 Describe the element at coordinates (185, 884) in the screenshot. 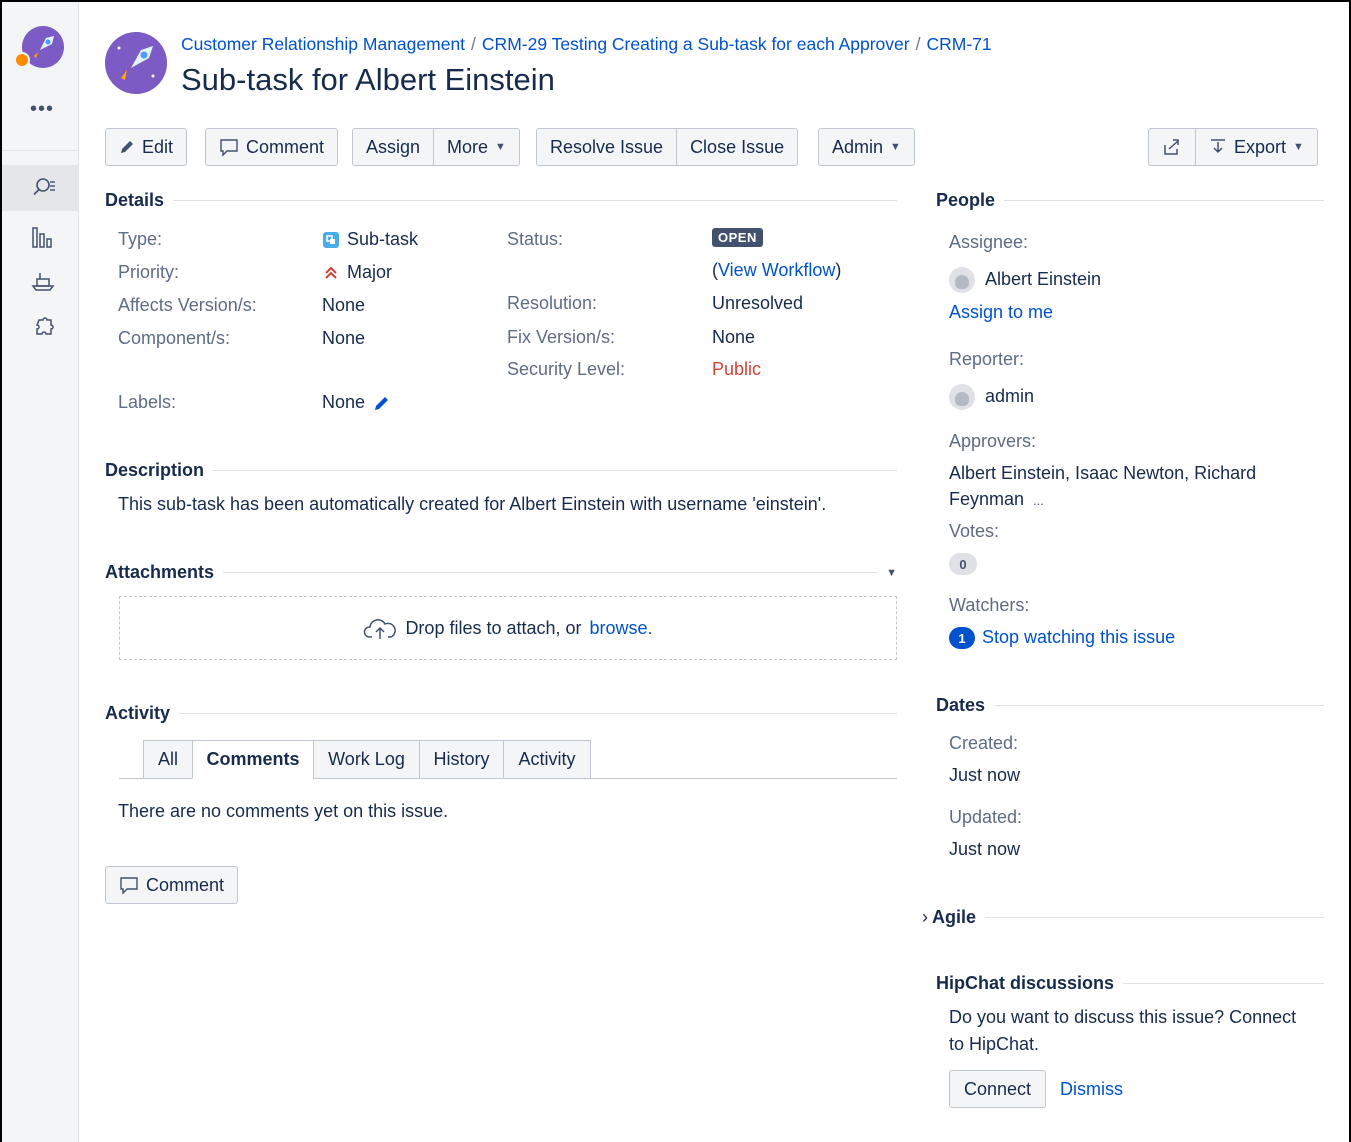

I see `add-comment-label: Comment` at that location.